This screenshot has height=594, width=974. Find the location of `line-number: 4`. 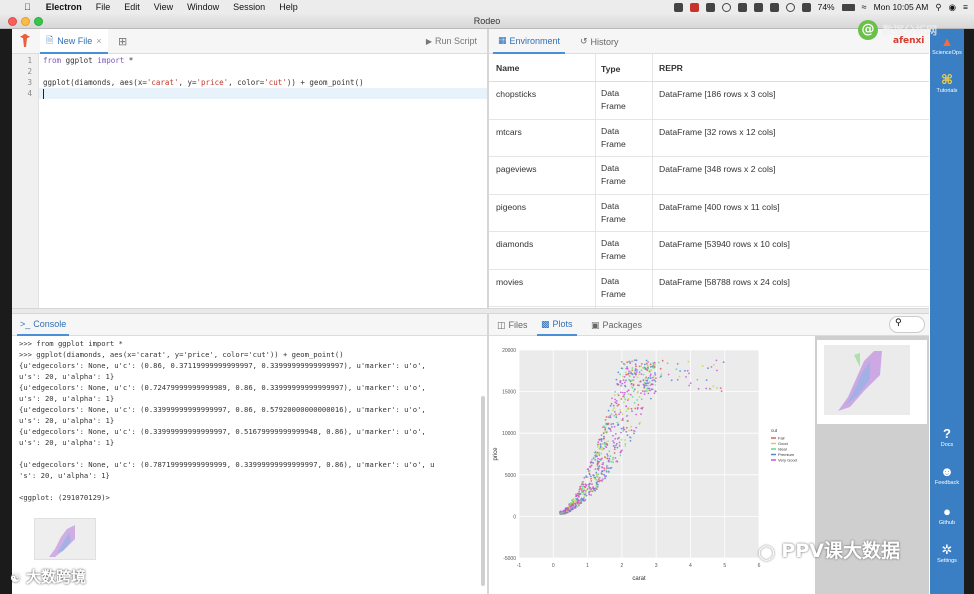

line-number: 4 is located at coordinates (29, 93).